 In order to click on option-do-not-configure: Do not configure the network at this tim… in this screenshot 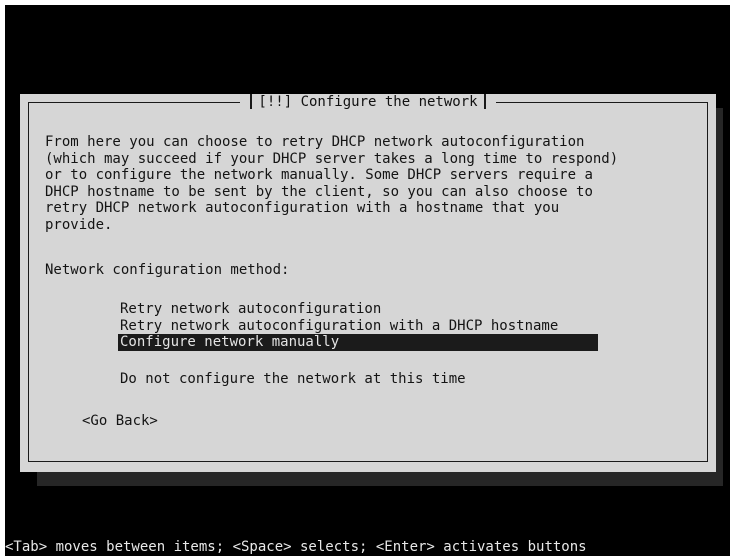, I will do `click(358, 379)`.